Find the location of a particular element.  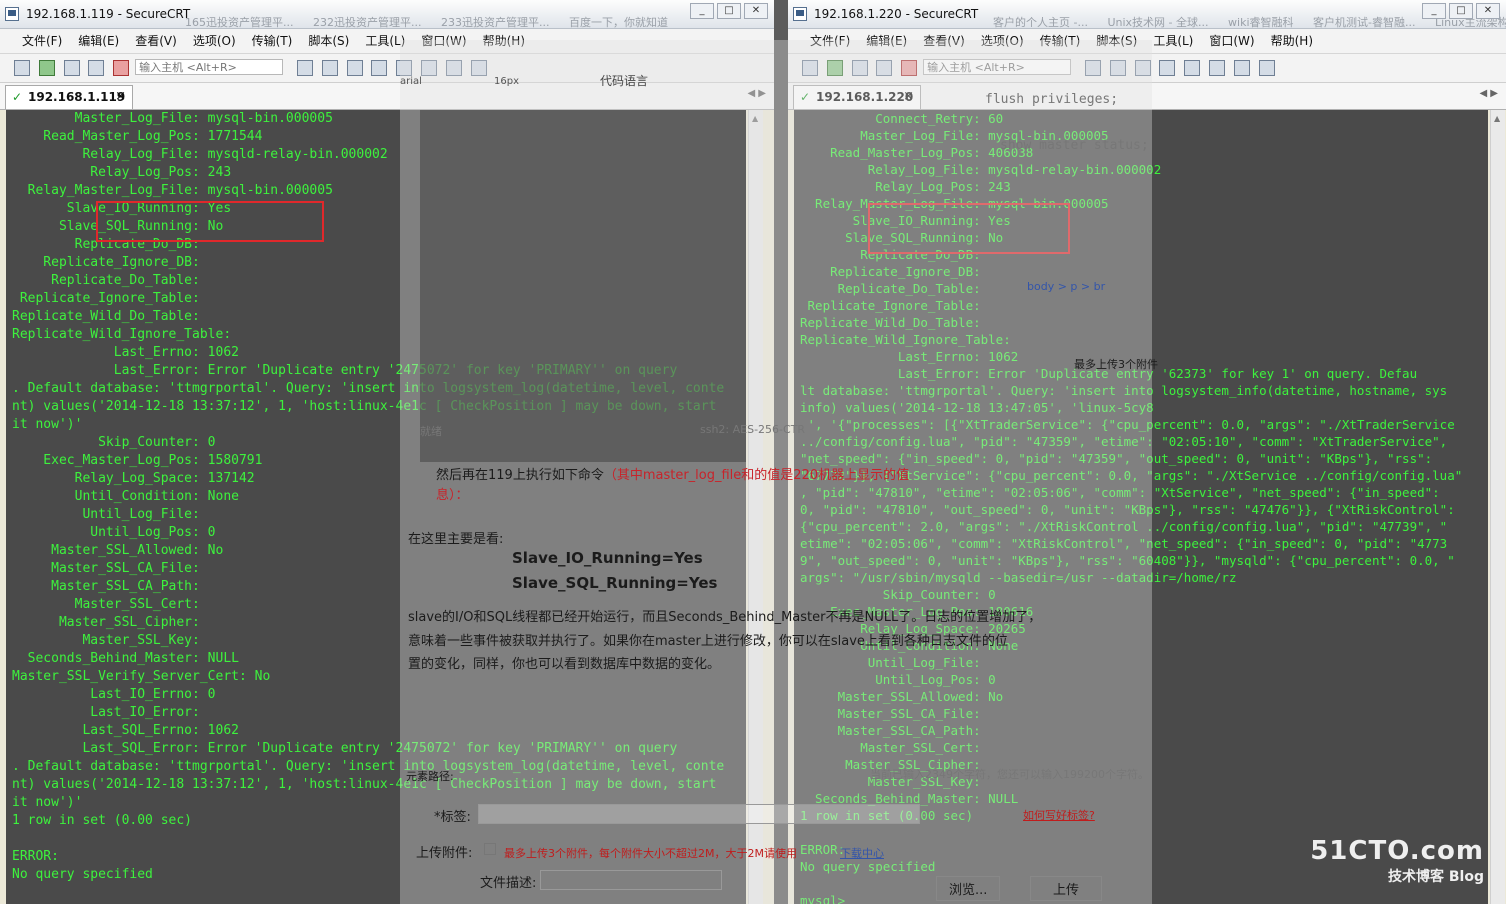

browser-tab: 百度一下，你就知道 is located at coordinates (618, 22).